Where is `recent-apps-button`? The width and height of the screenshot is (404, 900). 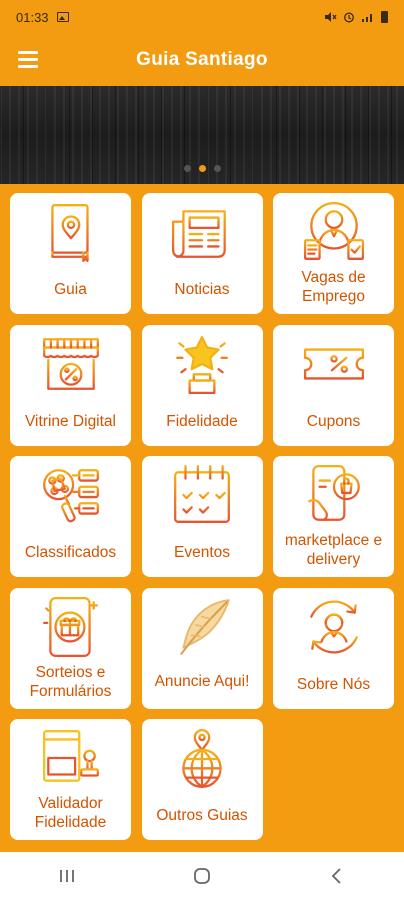
recent-apps-button is located at coordinates (67, 876).